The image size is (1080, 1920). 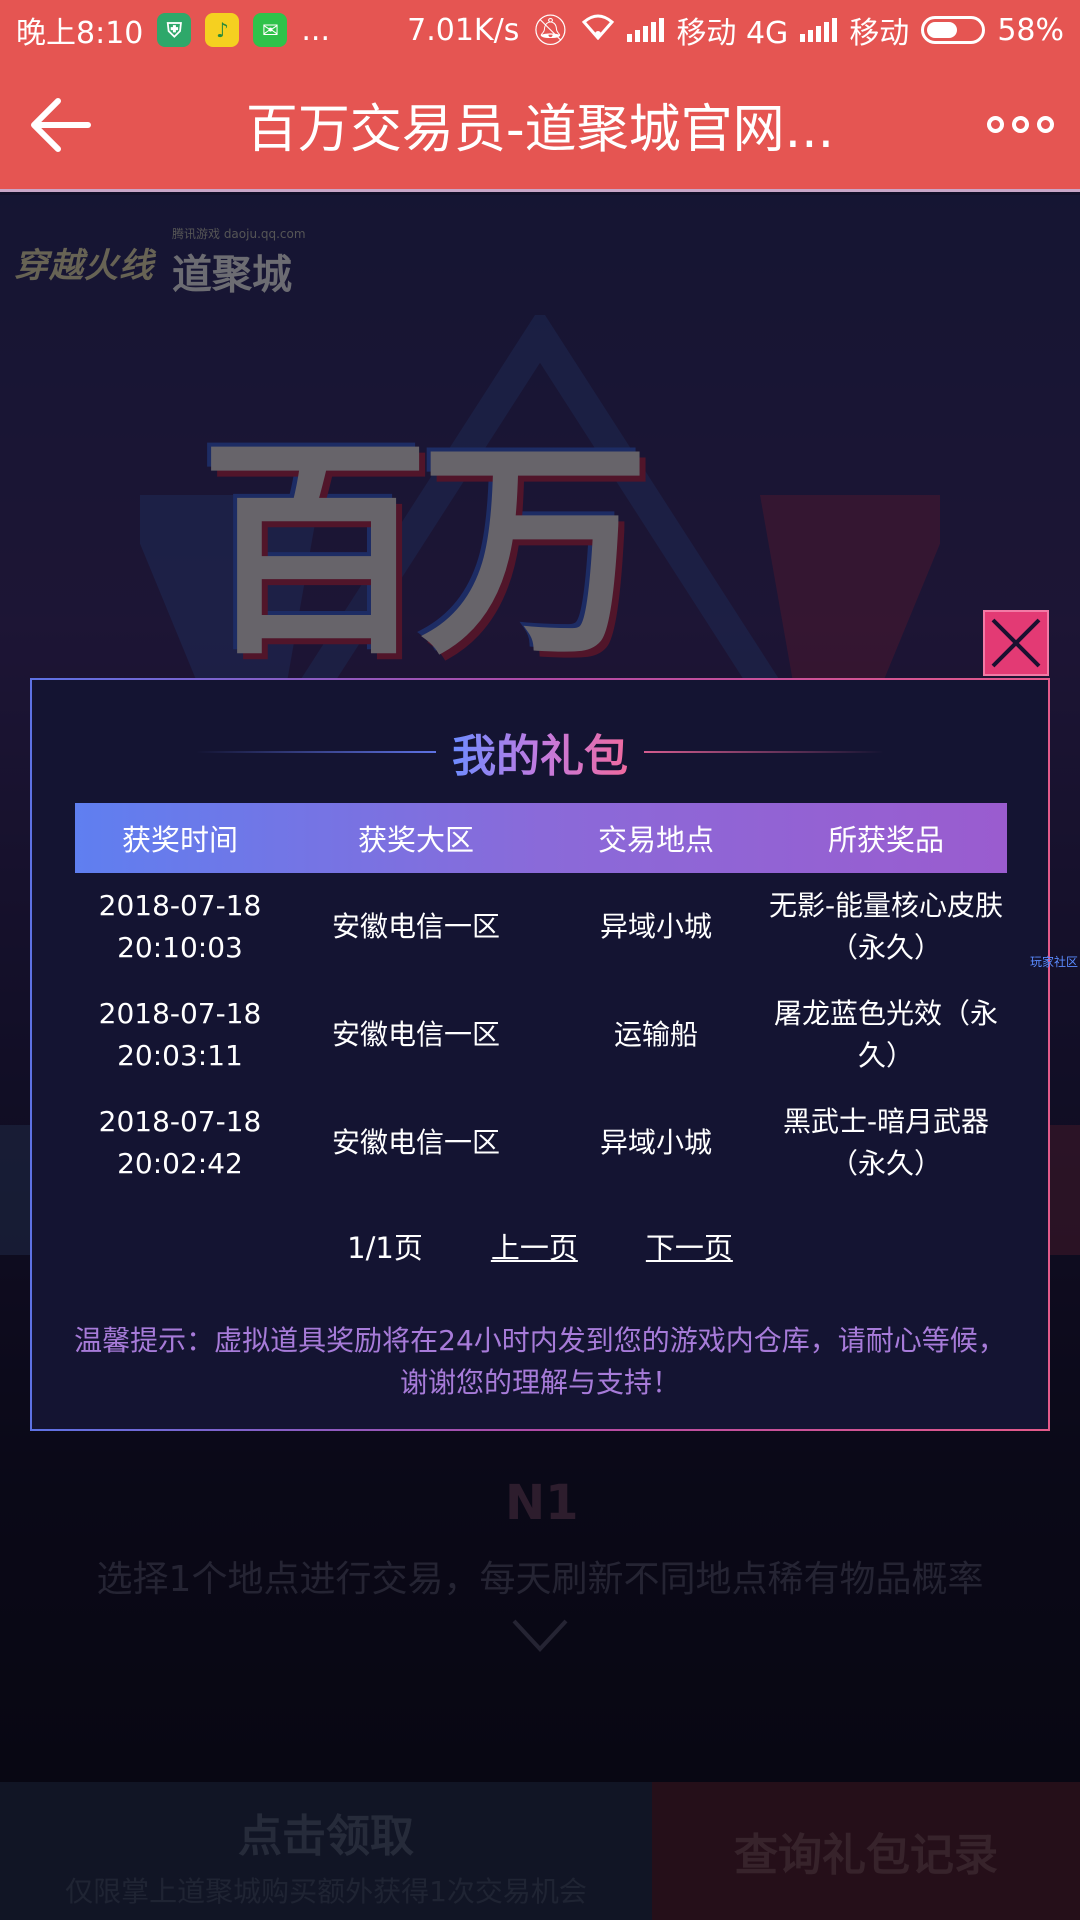 What do you see at coordinates (885, 840) in the screenshot?
I see `header-prize: 所获奖品` at bounding box center [885, 840].